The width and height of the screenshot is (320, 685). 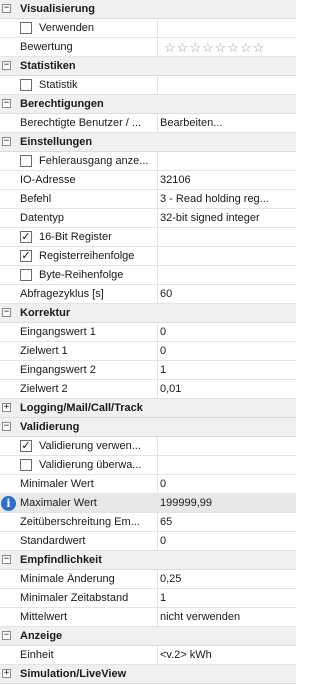 What do you see at coordinates (148, 579) in the screenshot?
I see `row-minimale-aenderung: Minimale Änderung 0,25` at bounding box center [148, 579].